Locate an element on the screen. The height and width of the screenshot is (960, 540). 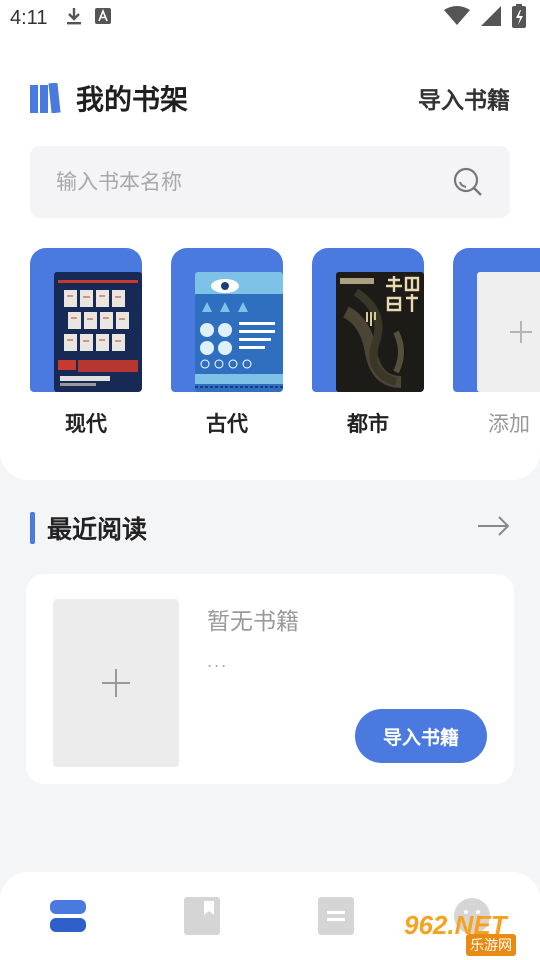
header: 我的书架 导入书籍 is located at coordinates (270, 98).